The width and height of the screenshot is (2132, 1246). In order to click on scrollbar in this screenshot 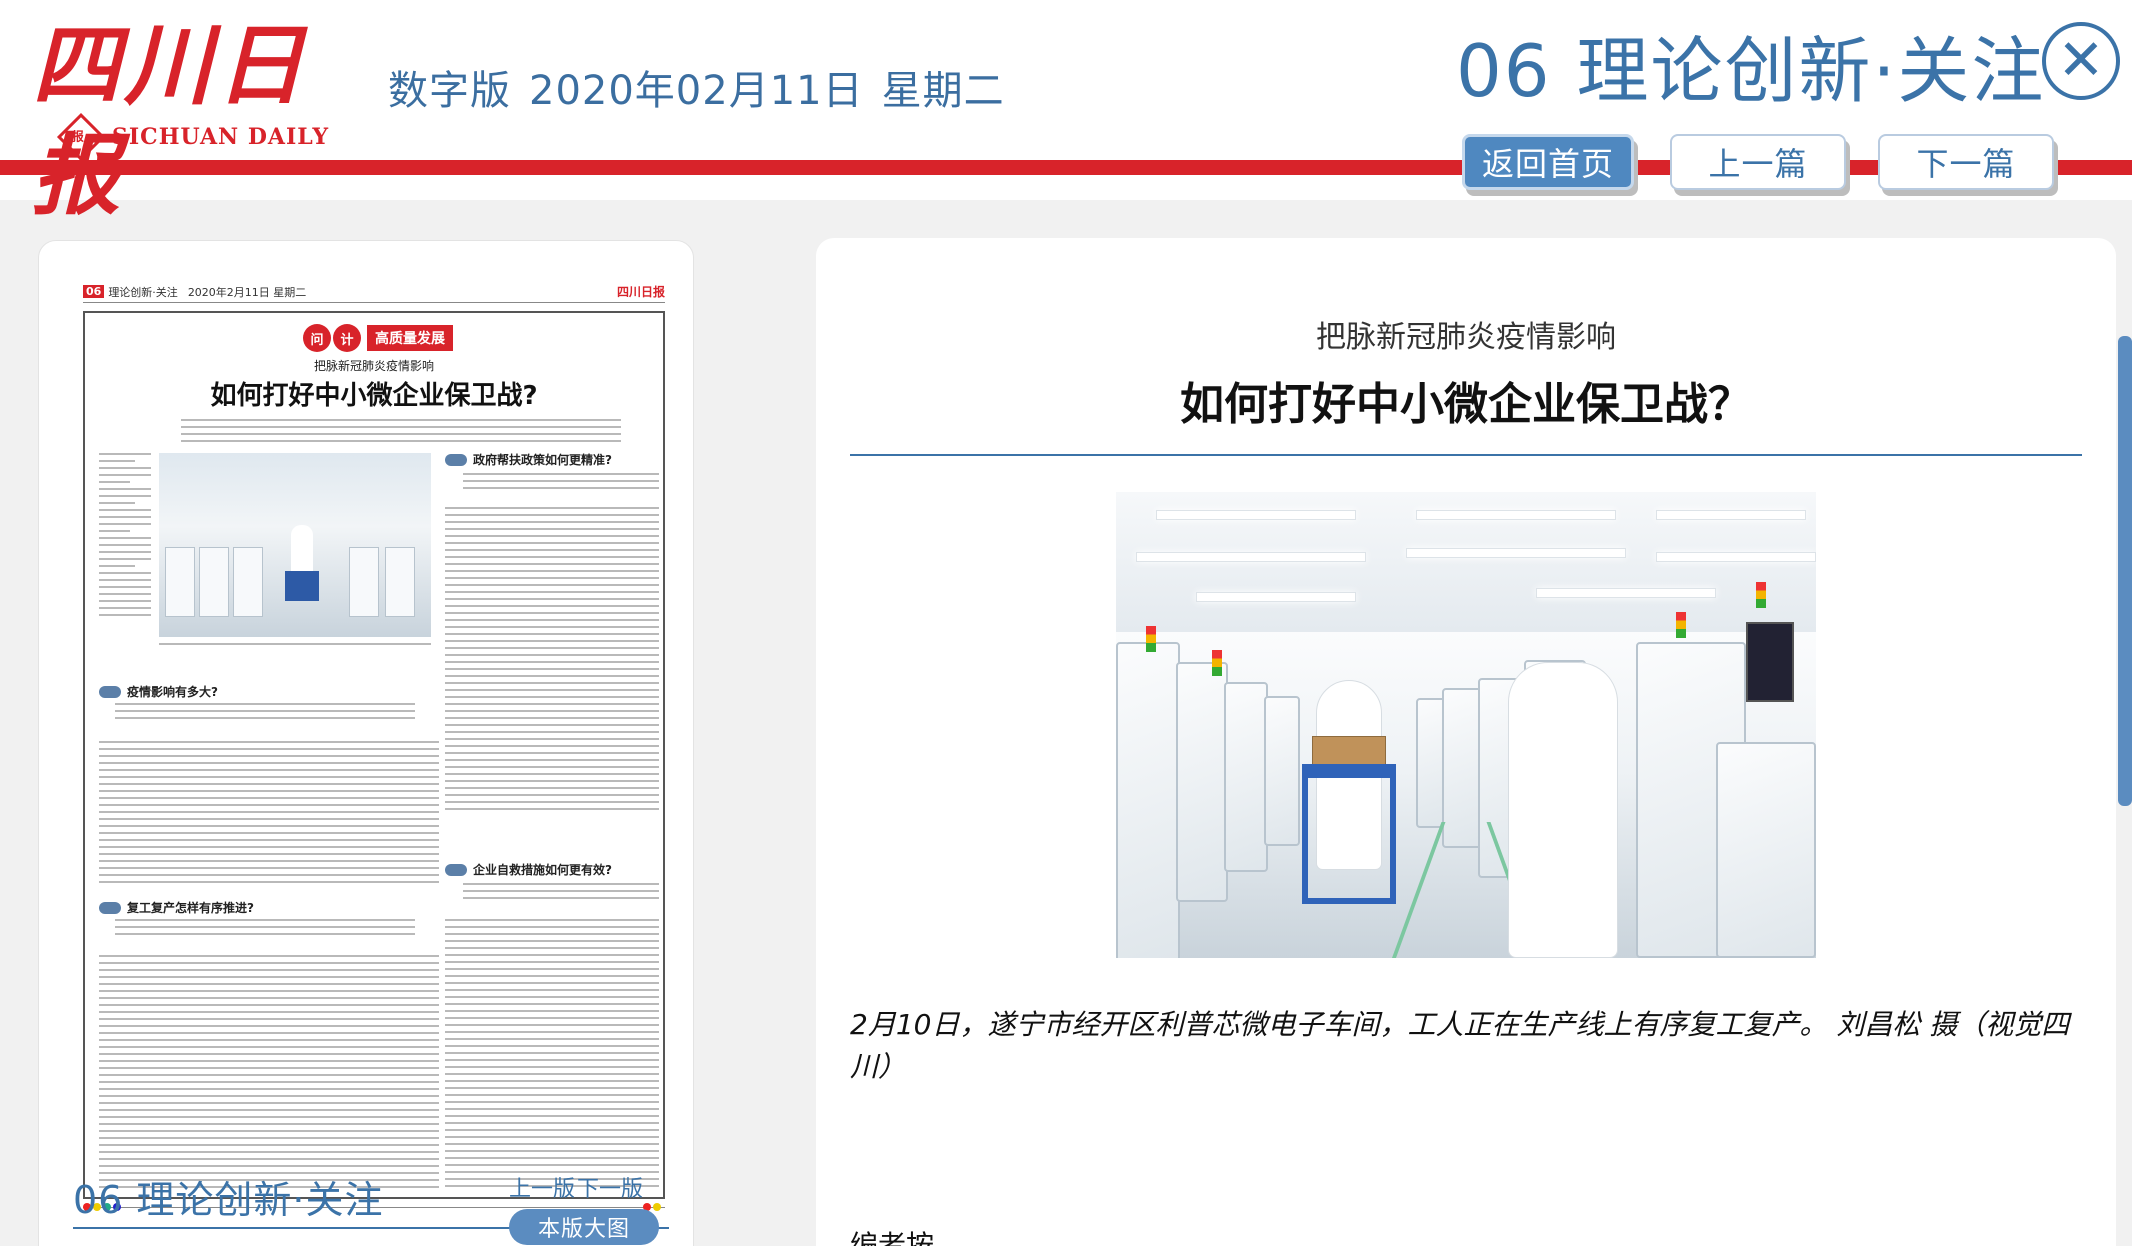, I will do `click(2125, 571)`.